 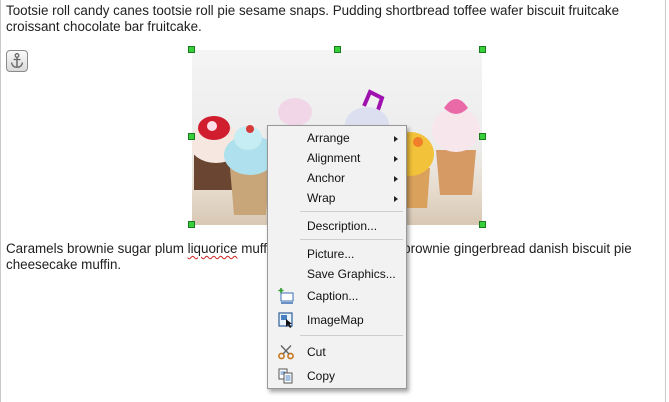 What do you see at coordinates (191, 136) in the screenshot?
I see `resize-handle-left` at bounding box center [191, 136].